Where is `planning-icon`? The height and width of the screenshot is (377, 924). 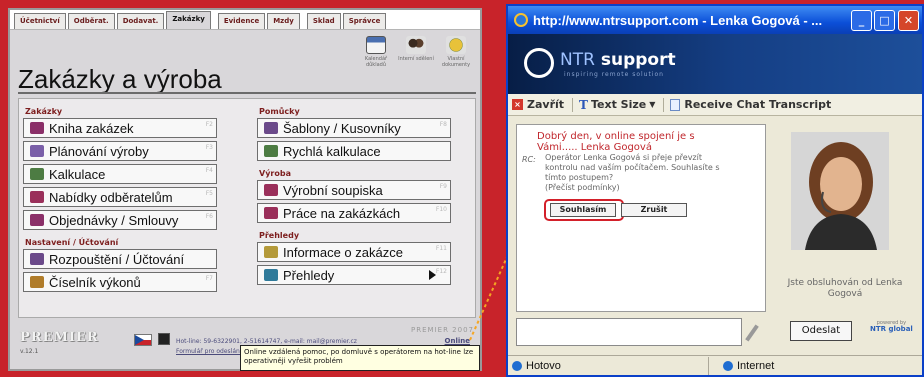
planning-icon is located at coordinates (37, 151).